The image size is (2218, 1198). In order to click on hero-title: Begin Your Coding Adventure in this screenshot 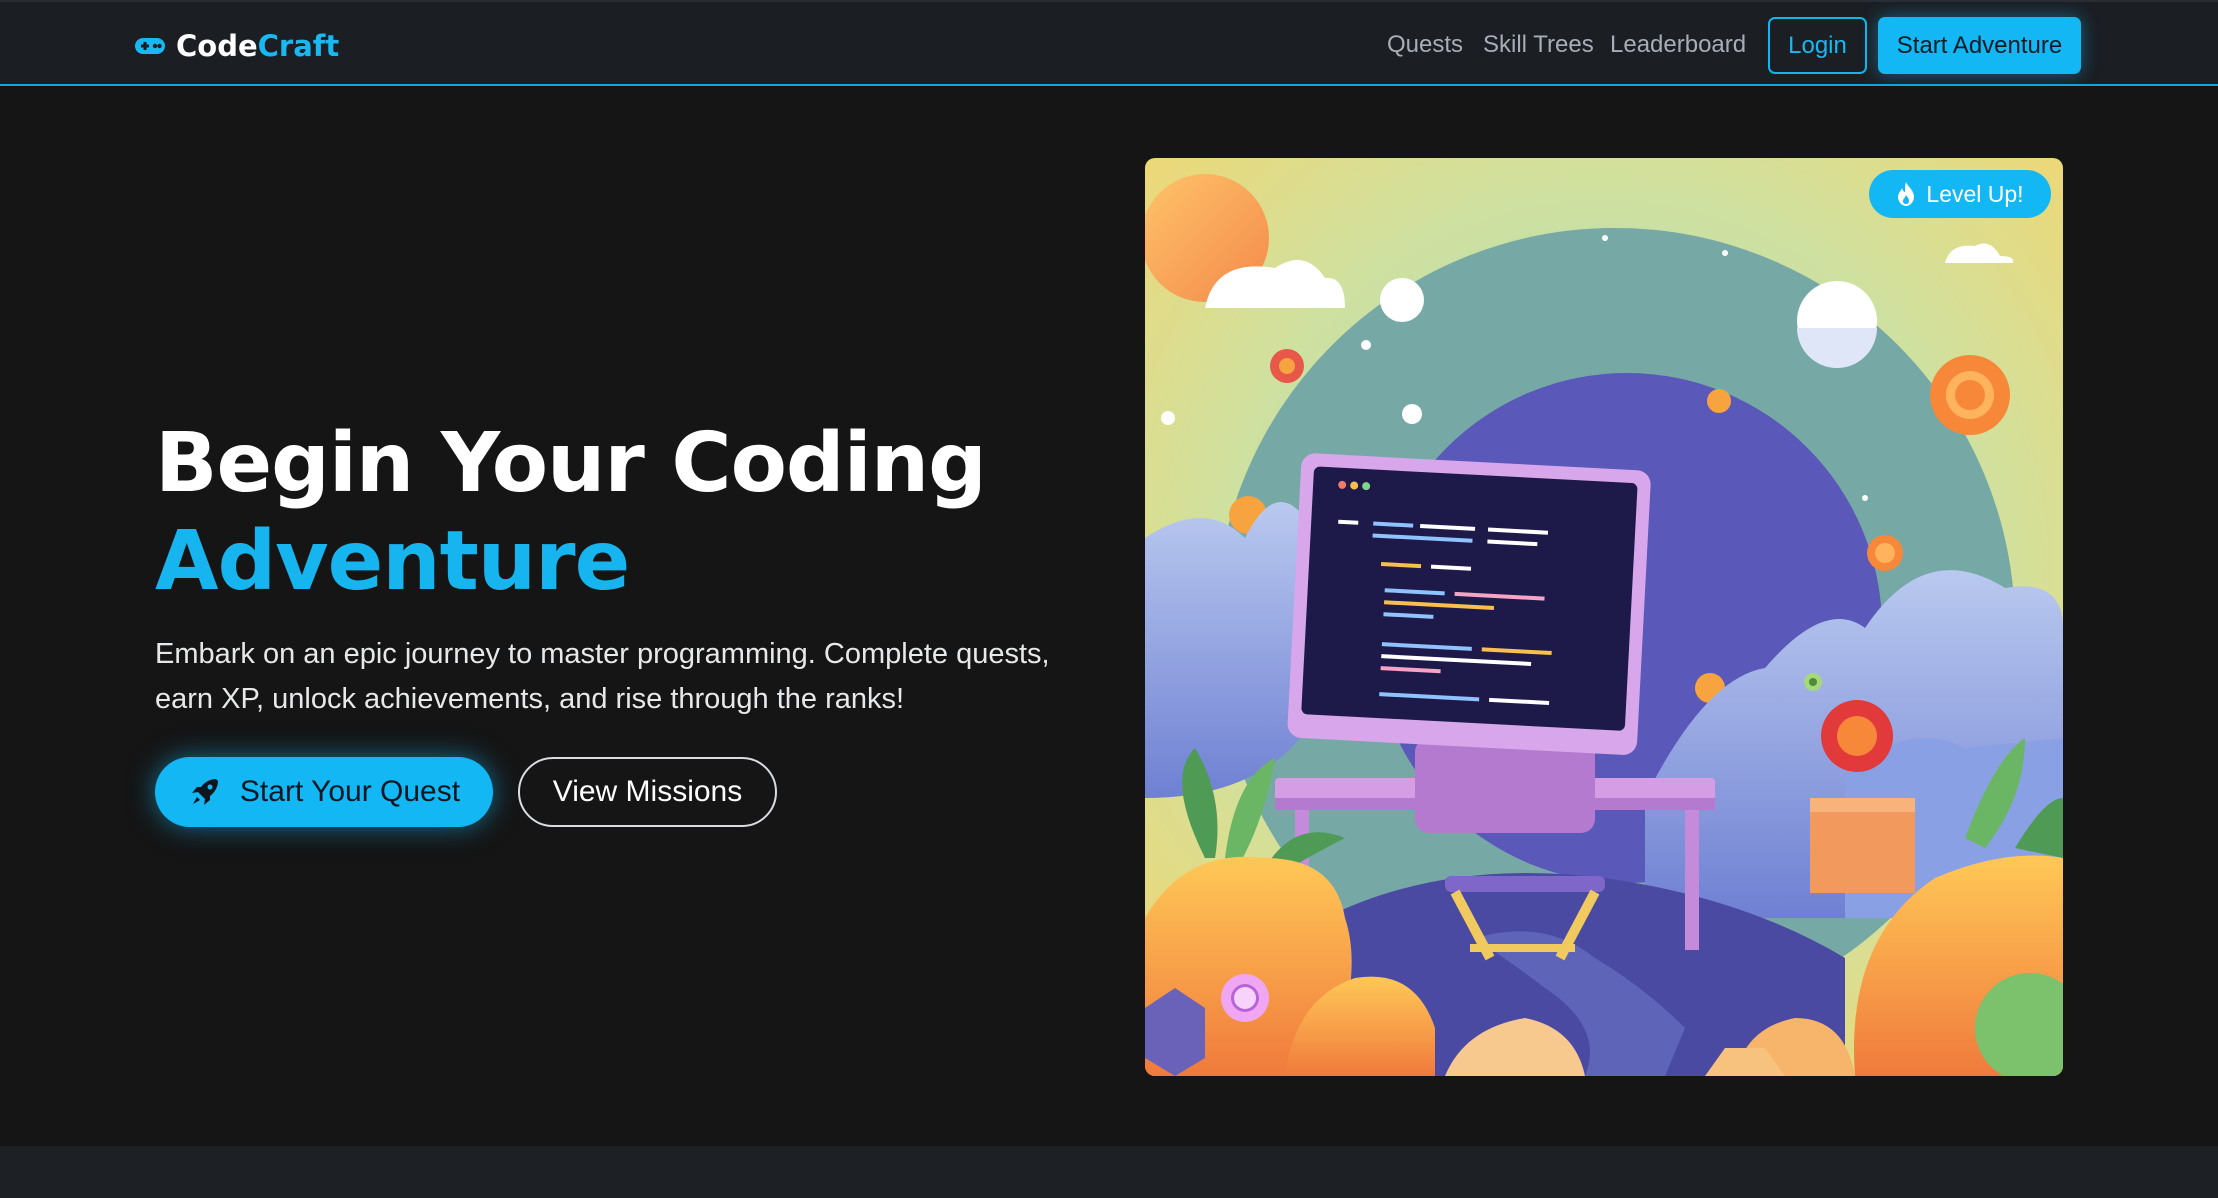, I will do `click(571, 513)`.